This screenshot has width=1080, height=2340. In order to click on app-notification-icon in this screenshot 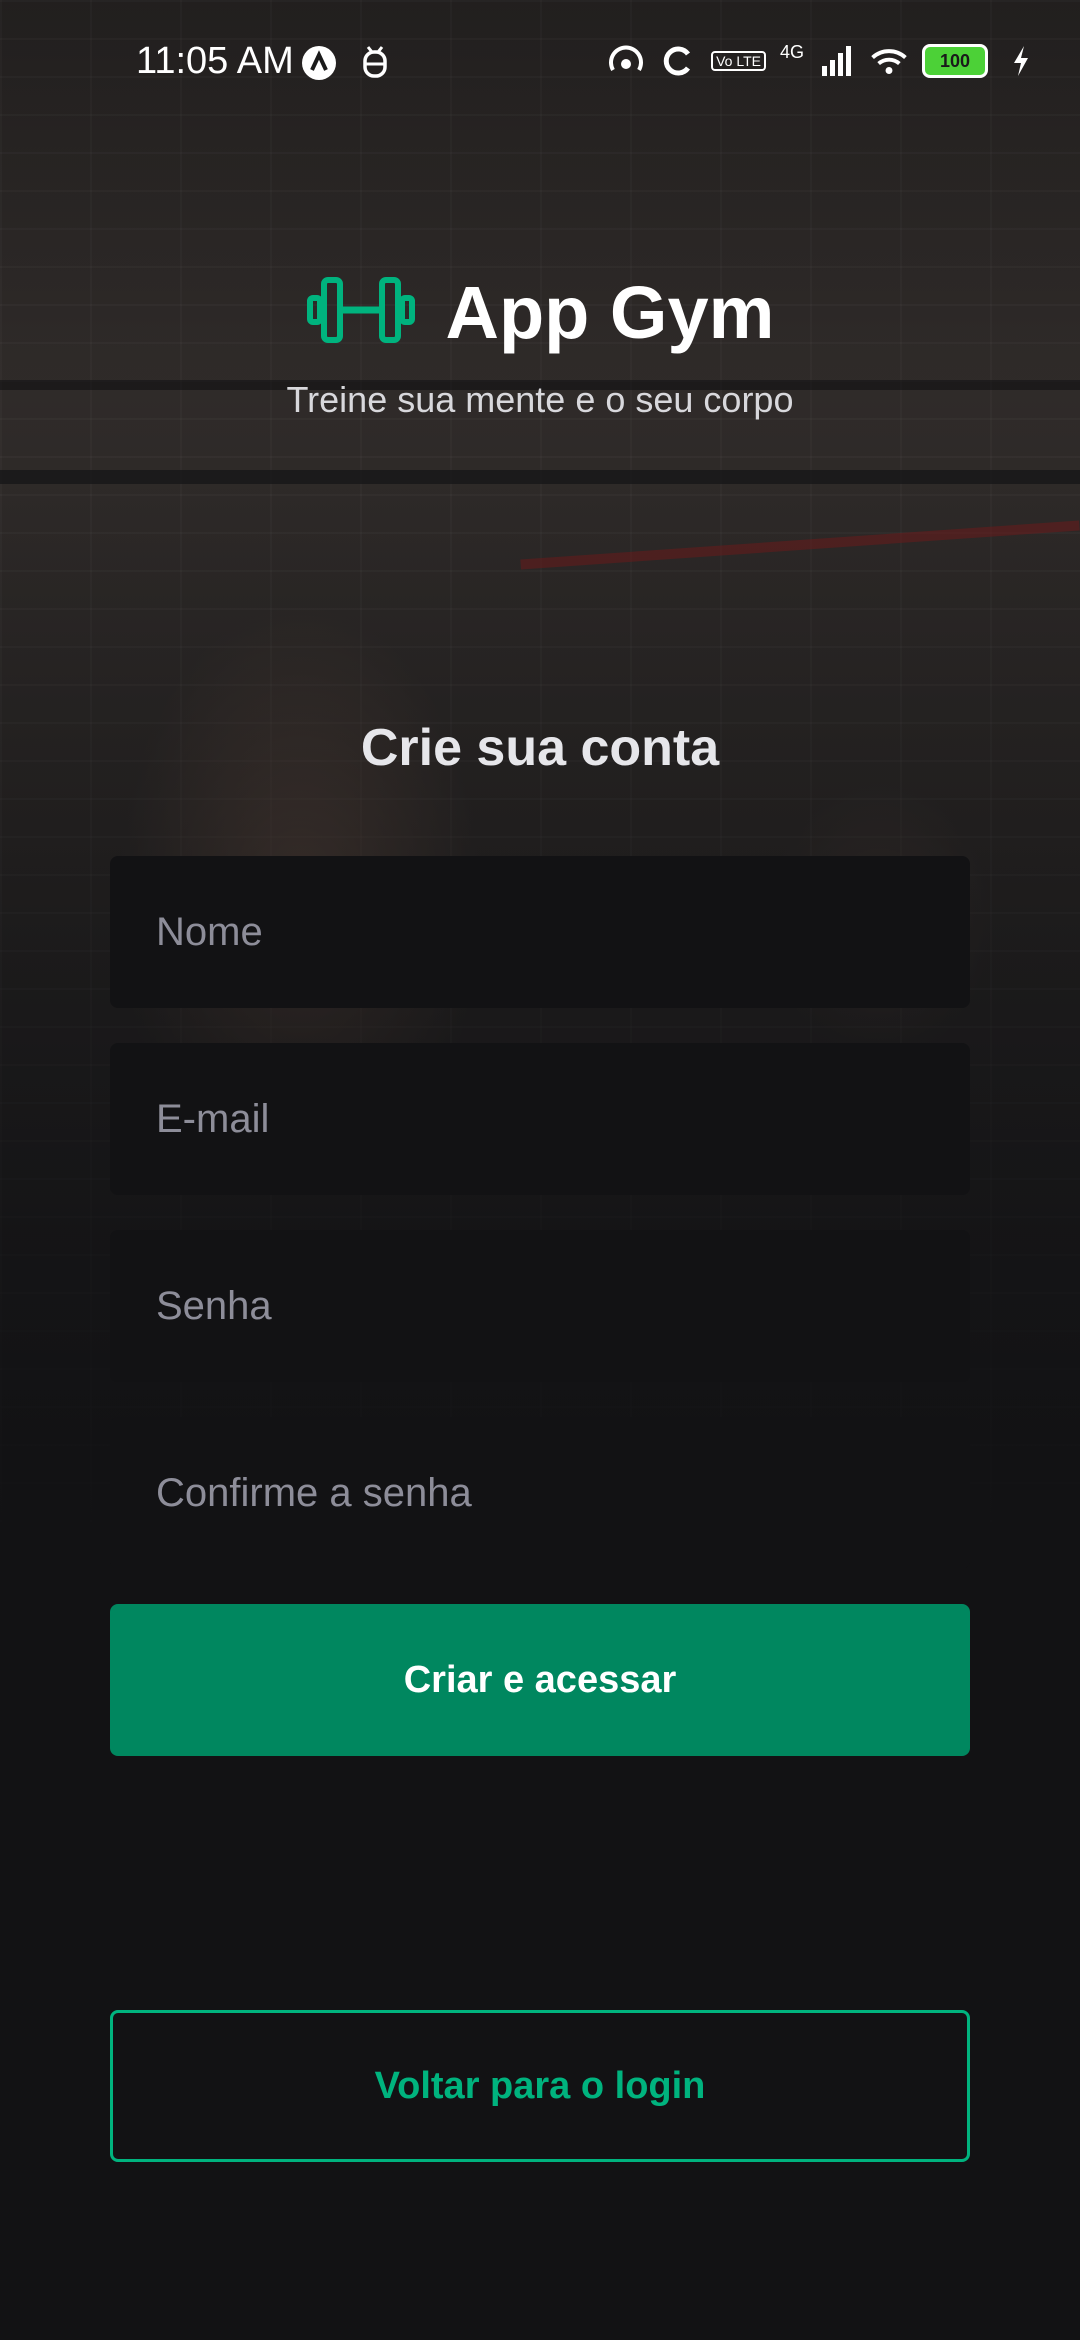, I will do `click(319, 63)`.